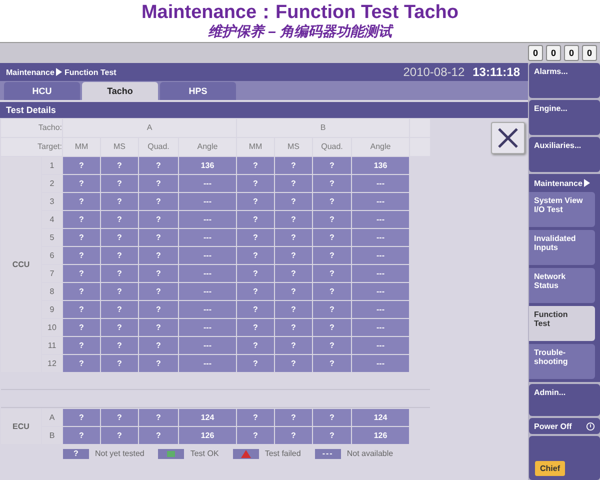 This screenshot has width=600, height=480. I want to click on submenu-button: Invalidated Inputs, so click(562, 247).